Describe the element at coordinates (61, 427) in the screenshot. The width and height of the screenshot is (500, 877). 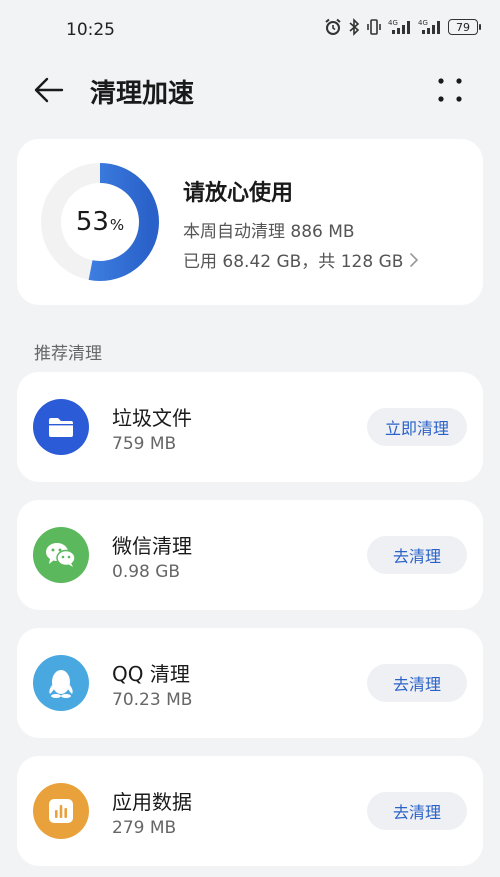
I see `folder-icon` at that location.